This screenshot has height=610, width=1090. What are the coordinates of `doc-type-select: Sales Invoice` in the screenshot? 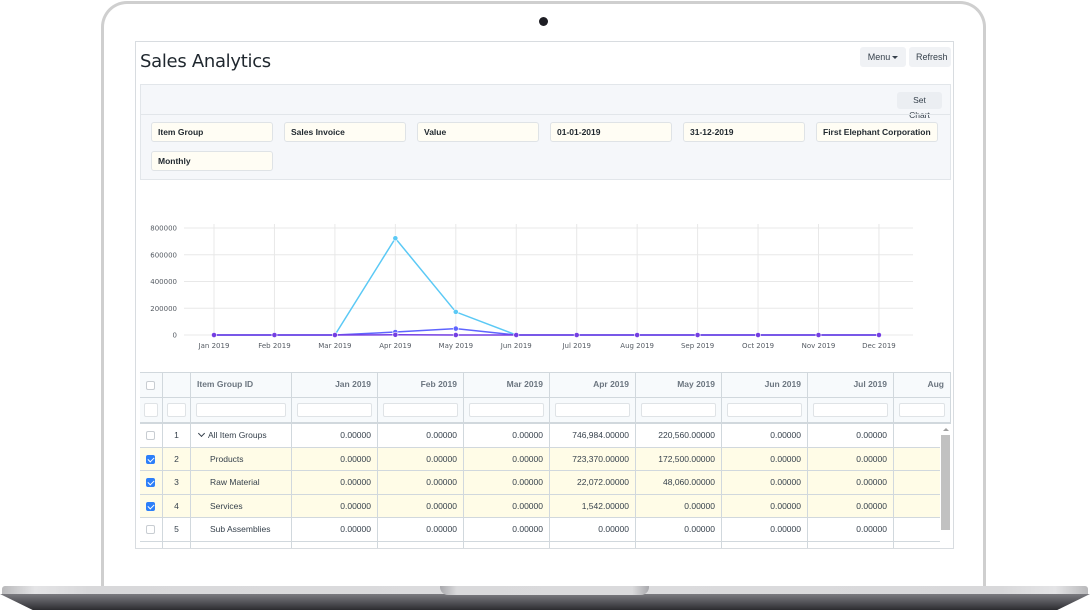 It's located at (345, 132).